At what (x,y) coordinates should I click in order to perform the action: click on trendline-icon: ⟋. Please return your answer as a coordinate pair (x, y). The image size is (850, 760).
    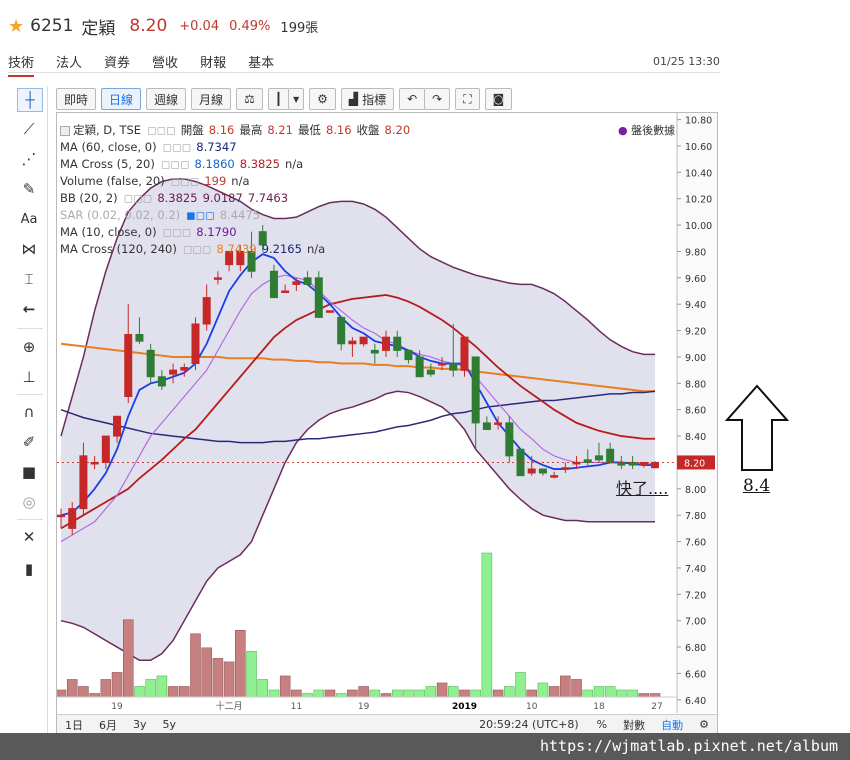
    Looking at the image, I should click on (29, 129).